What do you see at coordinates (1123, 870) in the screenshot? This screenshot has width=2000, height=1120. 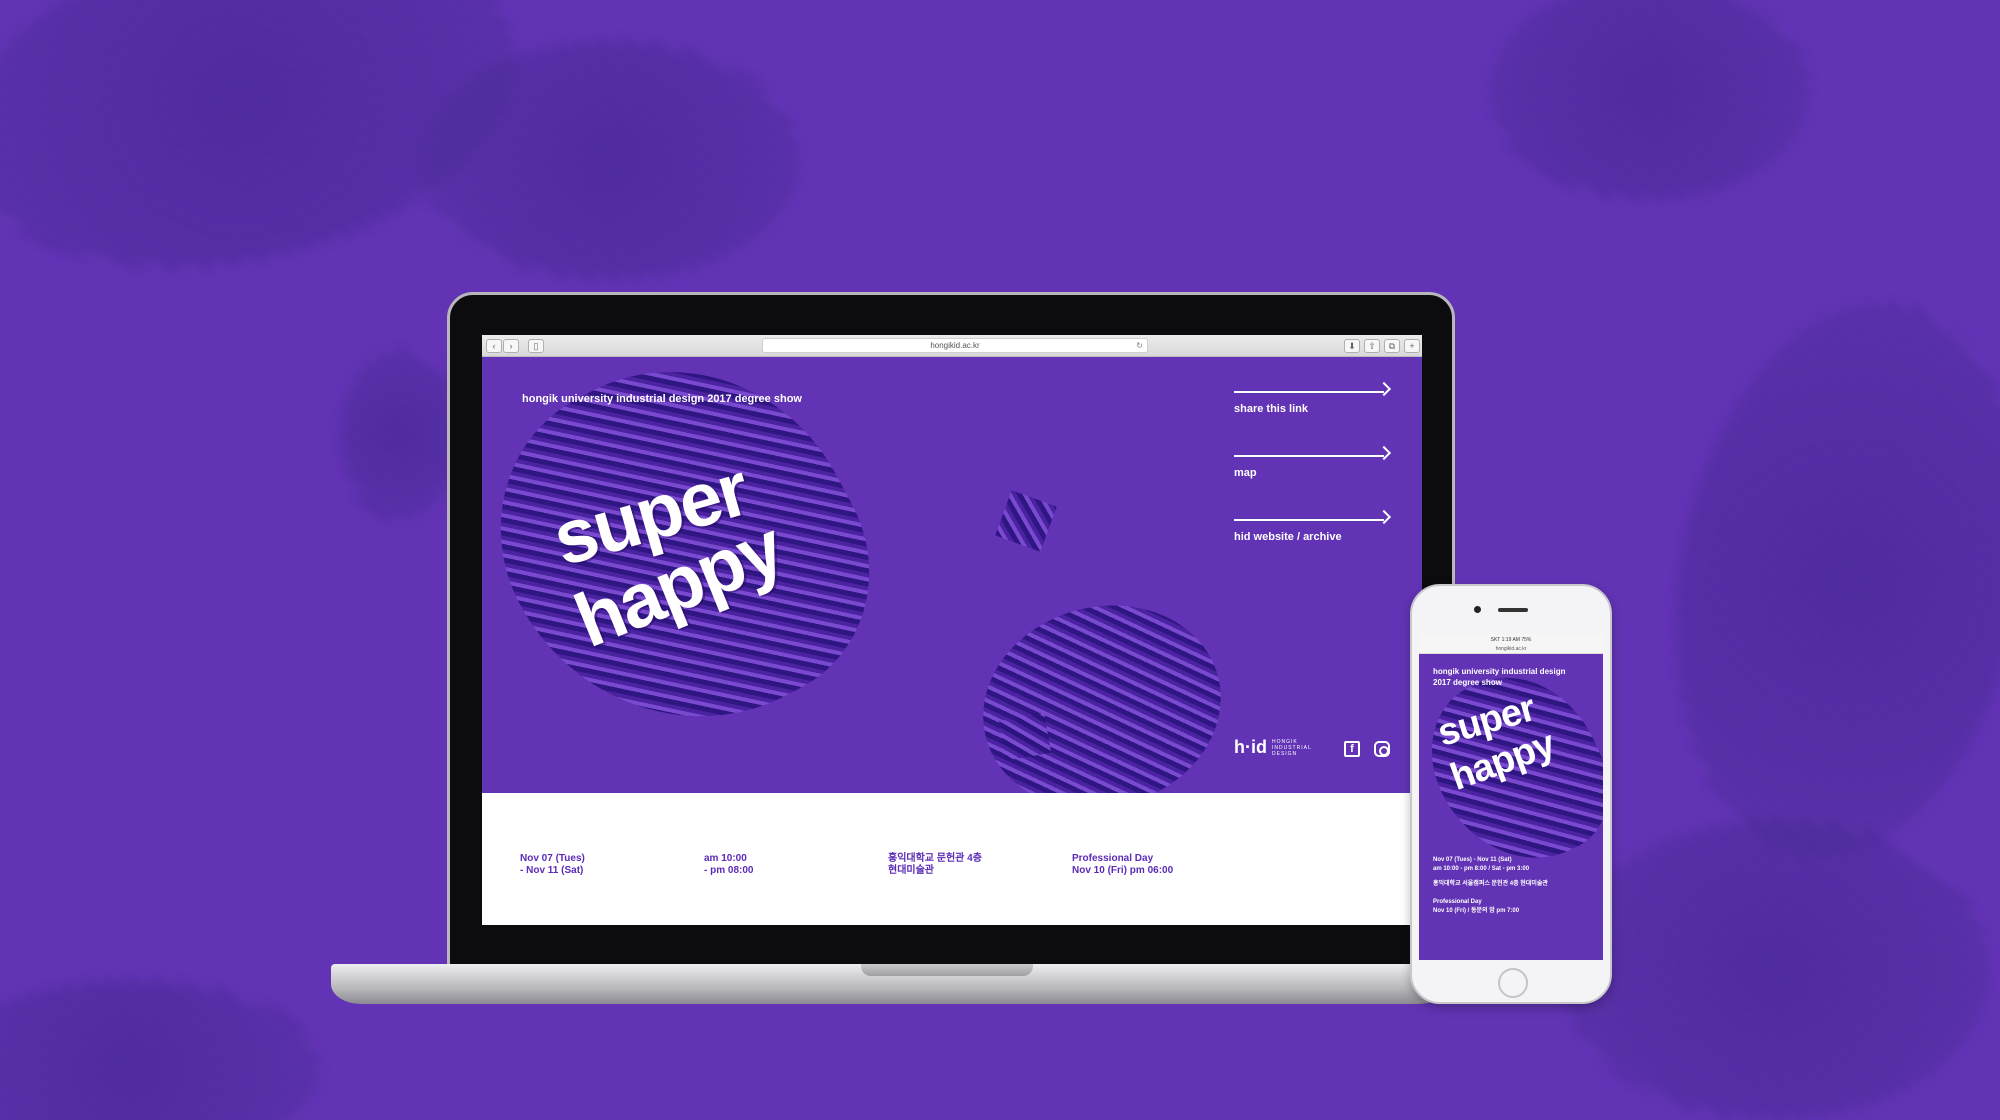 I see `info-pro-line-2: Nov 10 (Fri) pm 06:00` at bounding box center [1123, 870].